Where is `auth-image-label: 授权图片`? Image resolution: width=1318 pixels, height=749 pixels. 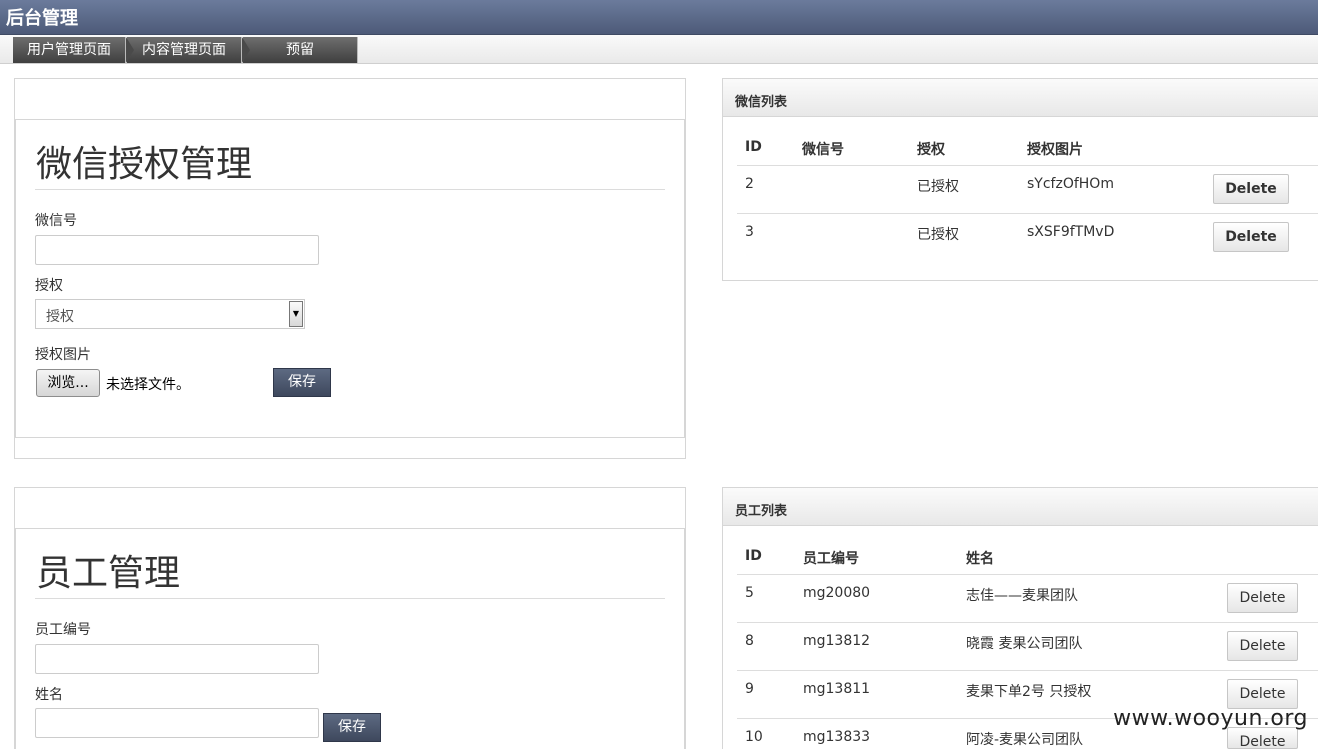
auth-image-label: 授权图片 is located at coordinates (63, 355).